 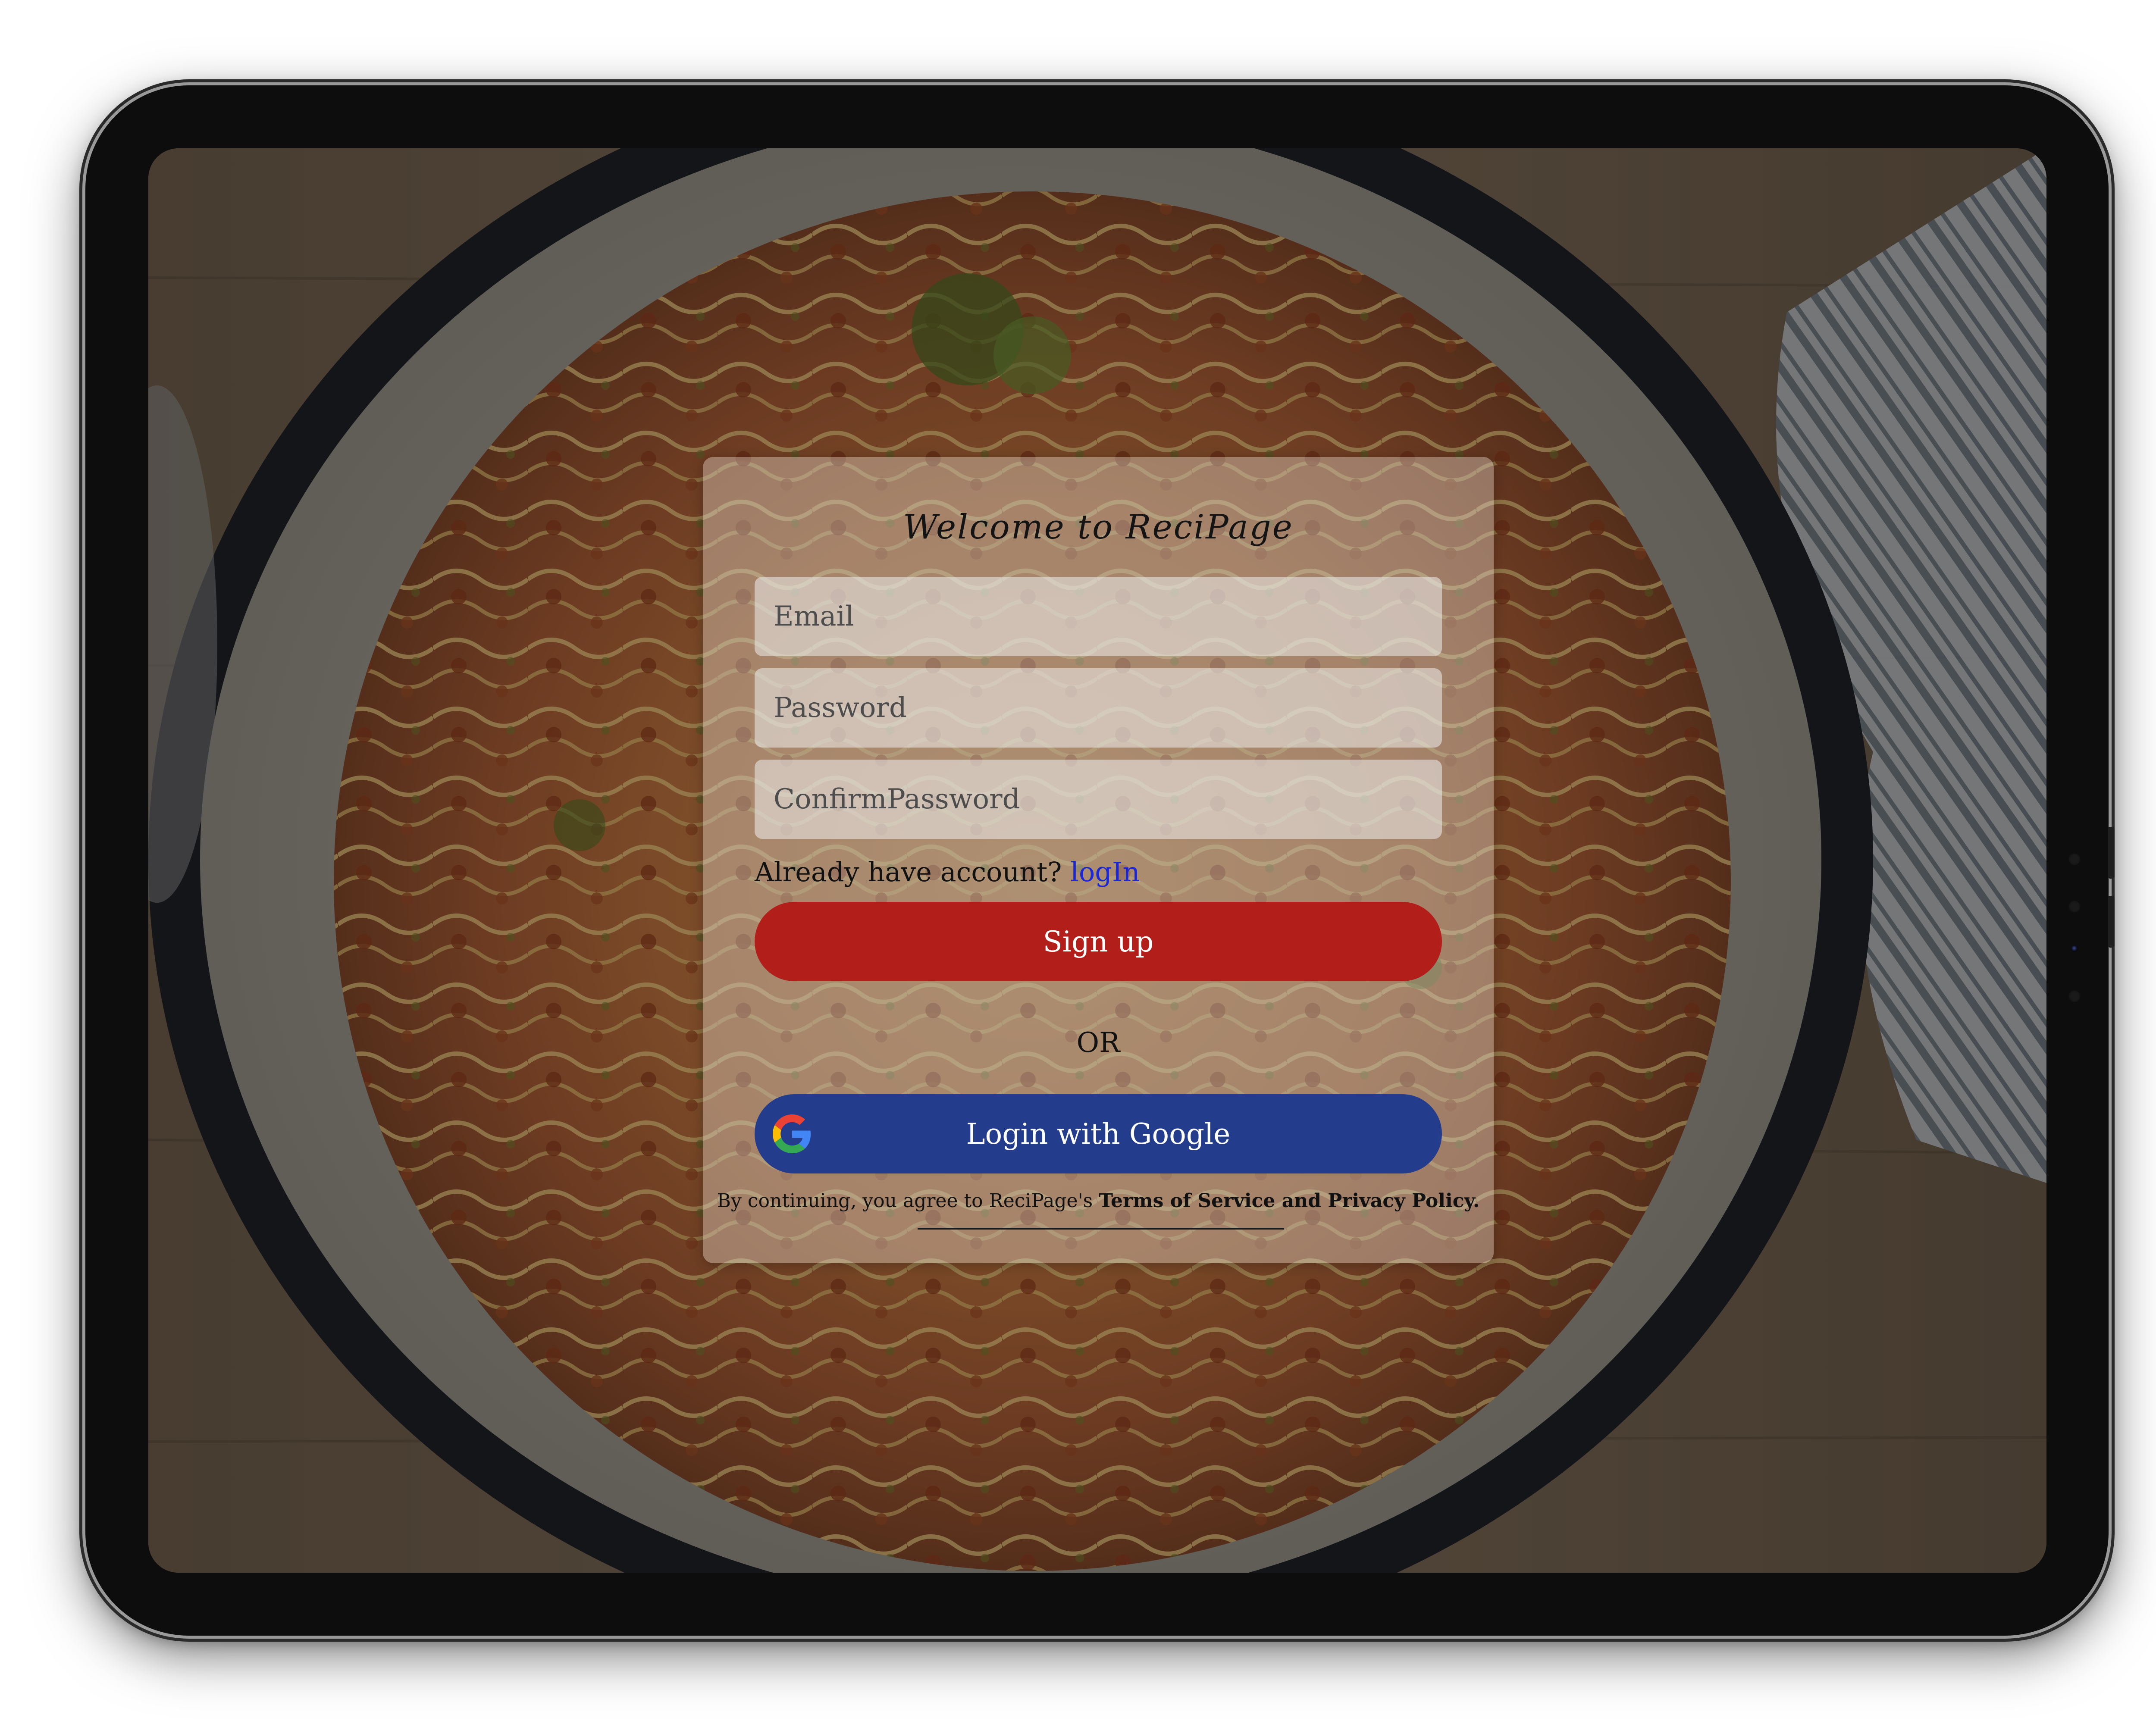 What do you see at coordinates (1098, 799) in the screenshot?
I see `confirm-password-field` at bounding box center [1098, 799].